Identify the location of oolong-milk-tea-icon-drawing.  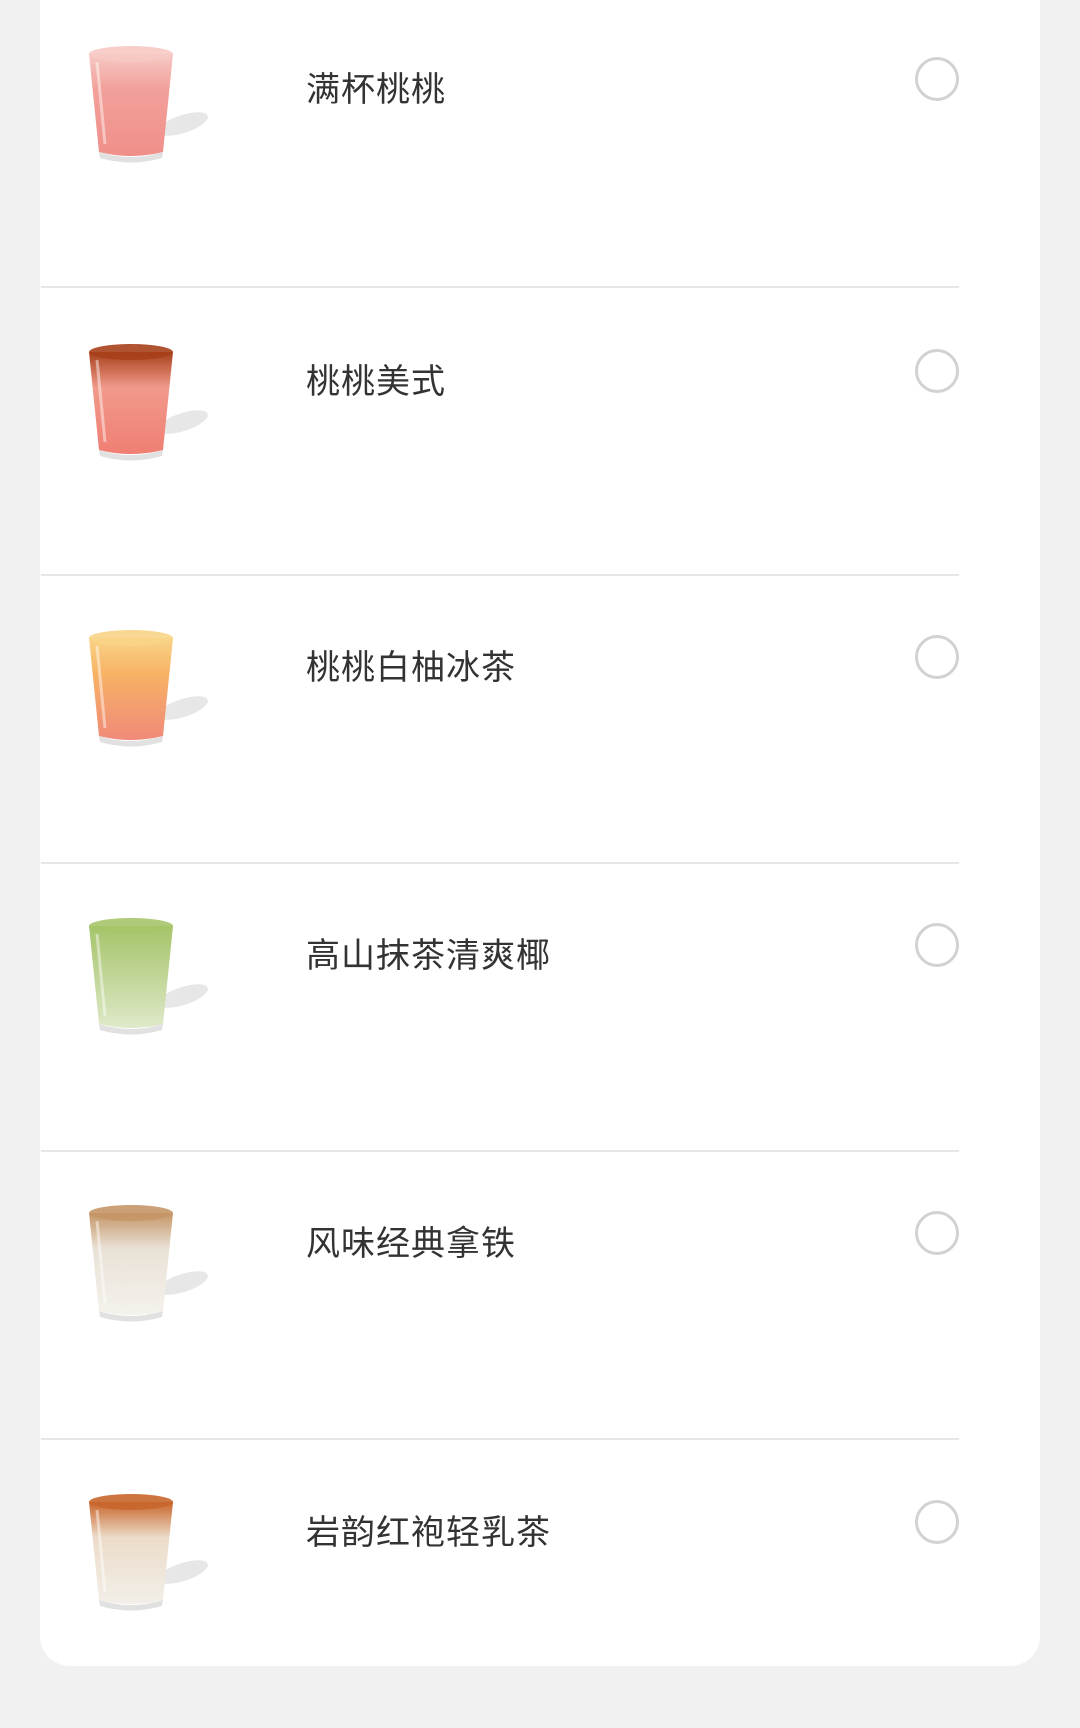
(148, 1552).